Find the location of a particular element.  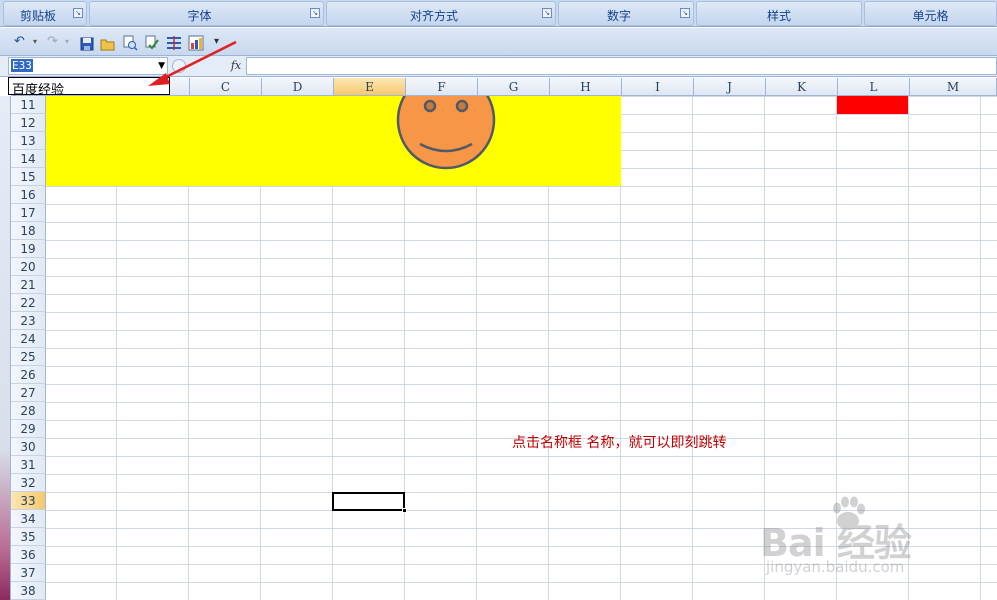

column-header-c: C is located at coordinates (226, 87).